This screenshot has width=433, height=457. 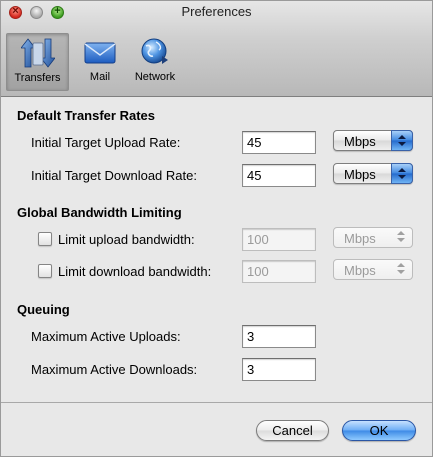 I want to click on ok-button: OK, so click(x=379, y=430).